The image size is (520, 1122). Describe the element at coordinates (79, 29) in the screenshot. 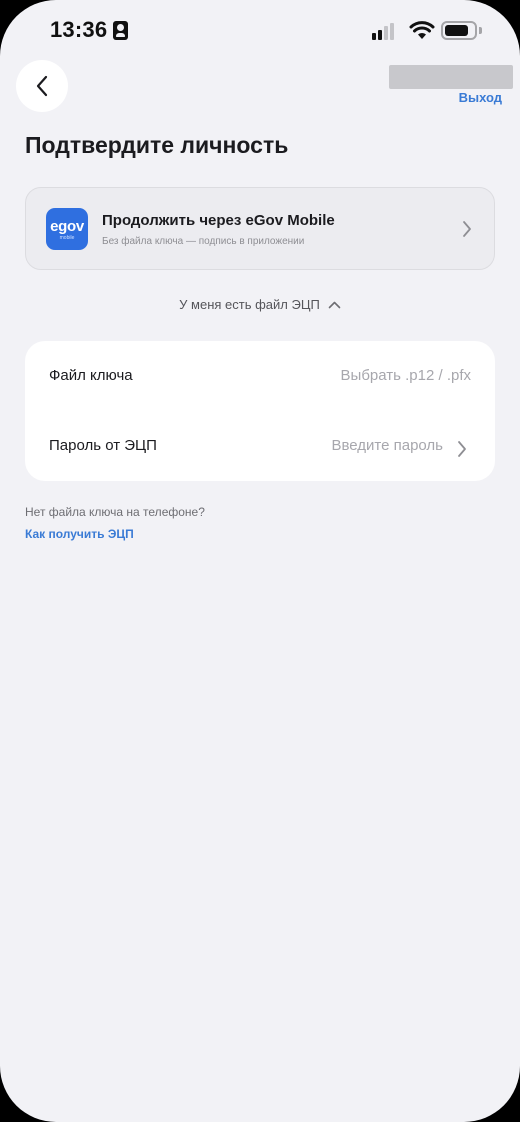

I see `status-time: 13:36` at that location.